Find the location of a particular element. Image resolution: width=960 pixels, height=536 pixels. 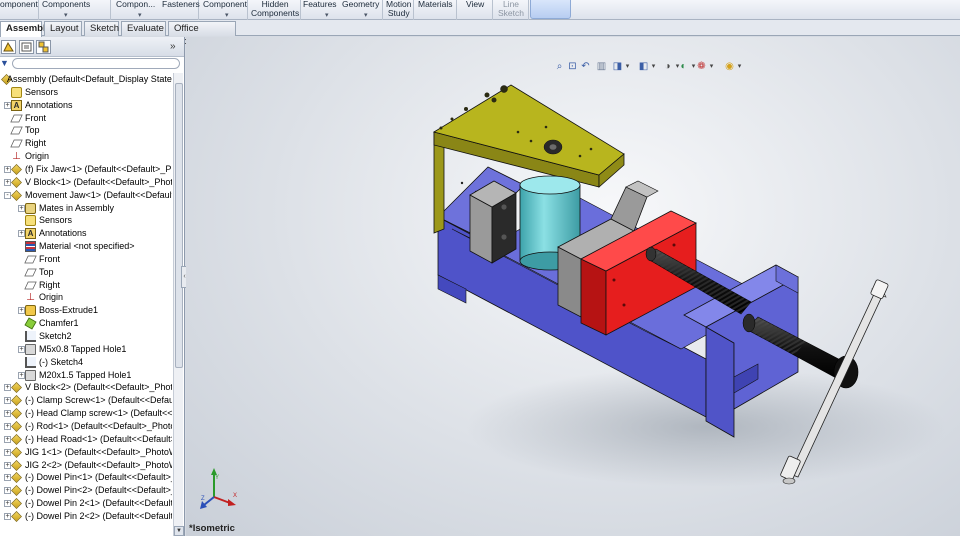

tab-office-products: Office Products is located at coordinates (202, 34).